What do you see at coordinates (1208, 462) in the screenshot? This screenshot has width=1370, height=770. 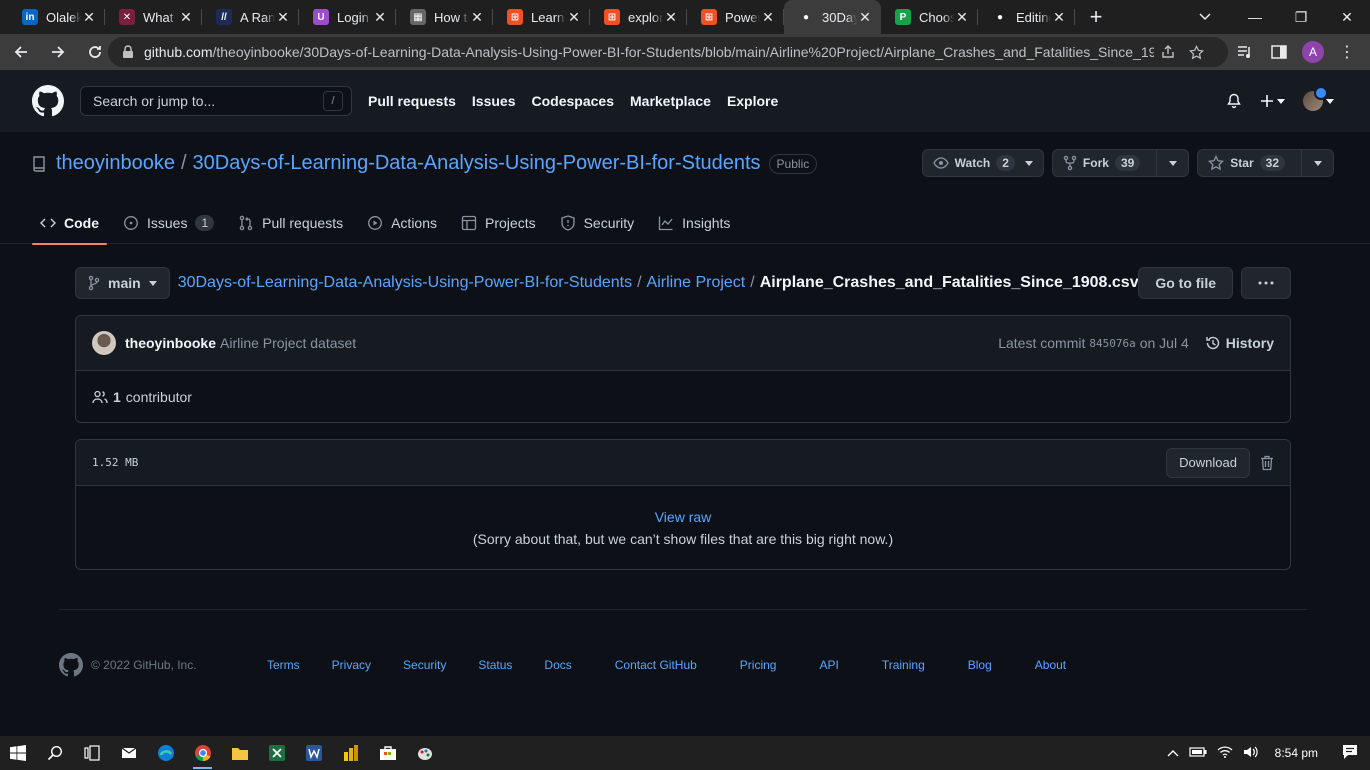 I see `download-button: Download` at bounding box center [1208, 462].